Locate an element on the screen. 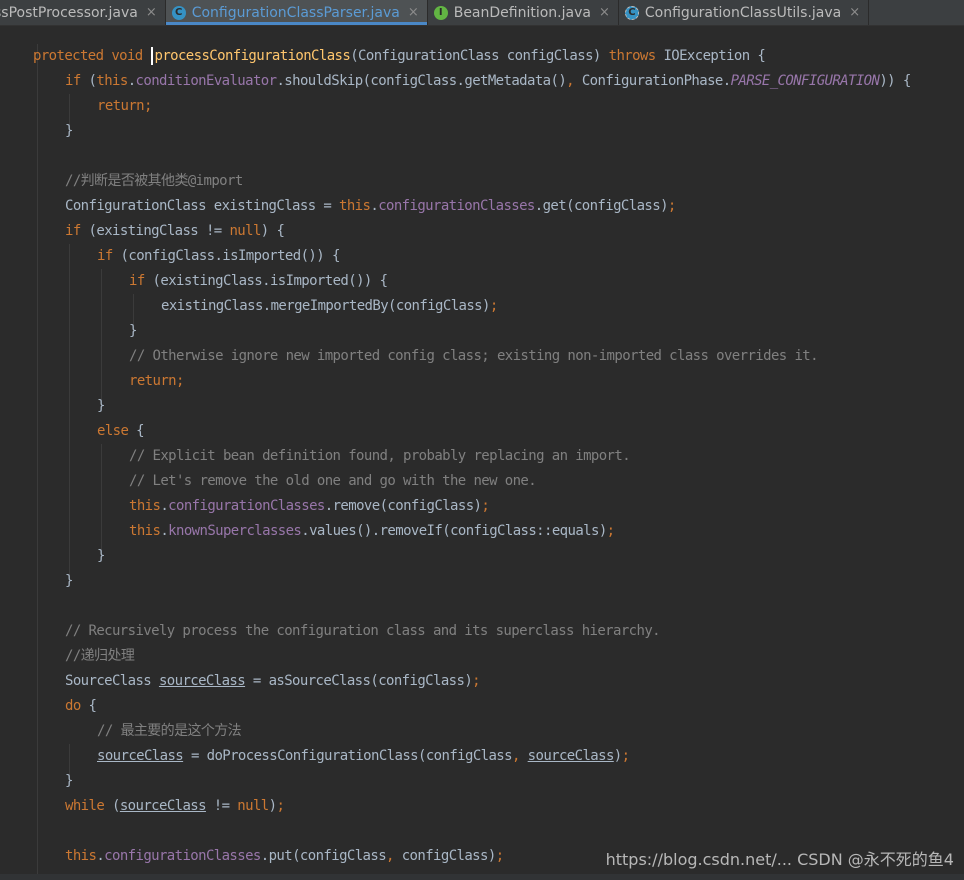 The height and width of the screenshot is (880, 964). constant: PARSE_CONFIGURATION is located at coordinates (805, 81).